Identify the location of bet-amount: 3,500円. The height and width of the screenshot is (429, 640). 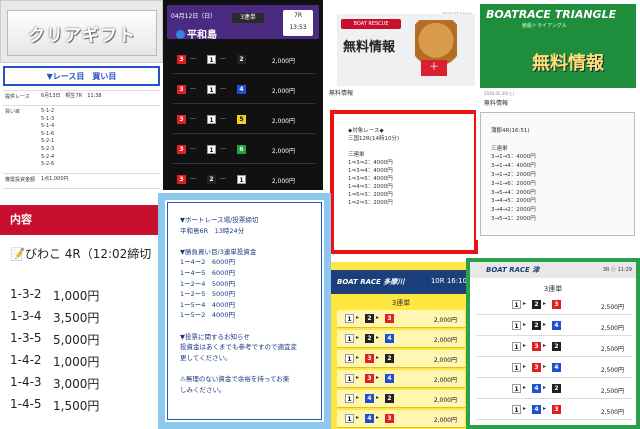
(76, 318).